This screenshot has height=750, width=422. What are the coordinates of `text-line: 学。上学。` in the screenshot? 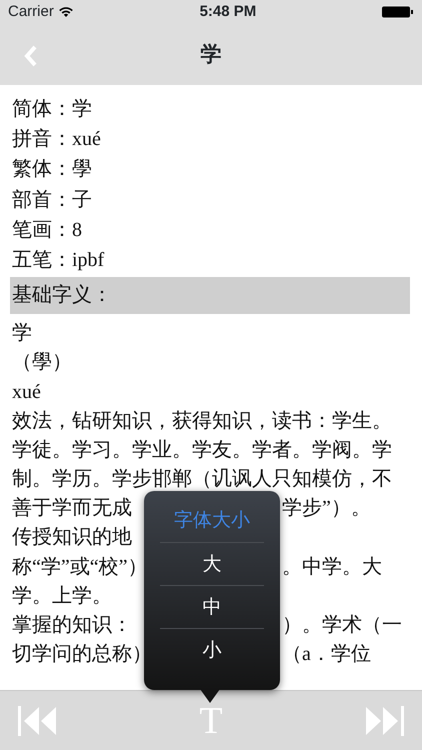 It's located at (62, 595).